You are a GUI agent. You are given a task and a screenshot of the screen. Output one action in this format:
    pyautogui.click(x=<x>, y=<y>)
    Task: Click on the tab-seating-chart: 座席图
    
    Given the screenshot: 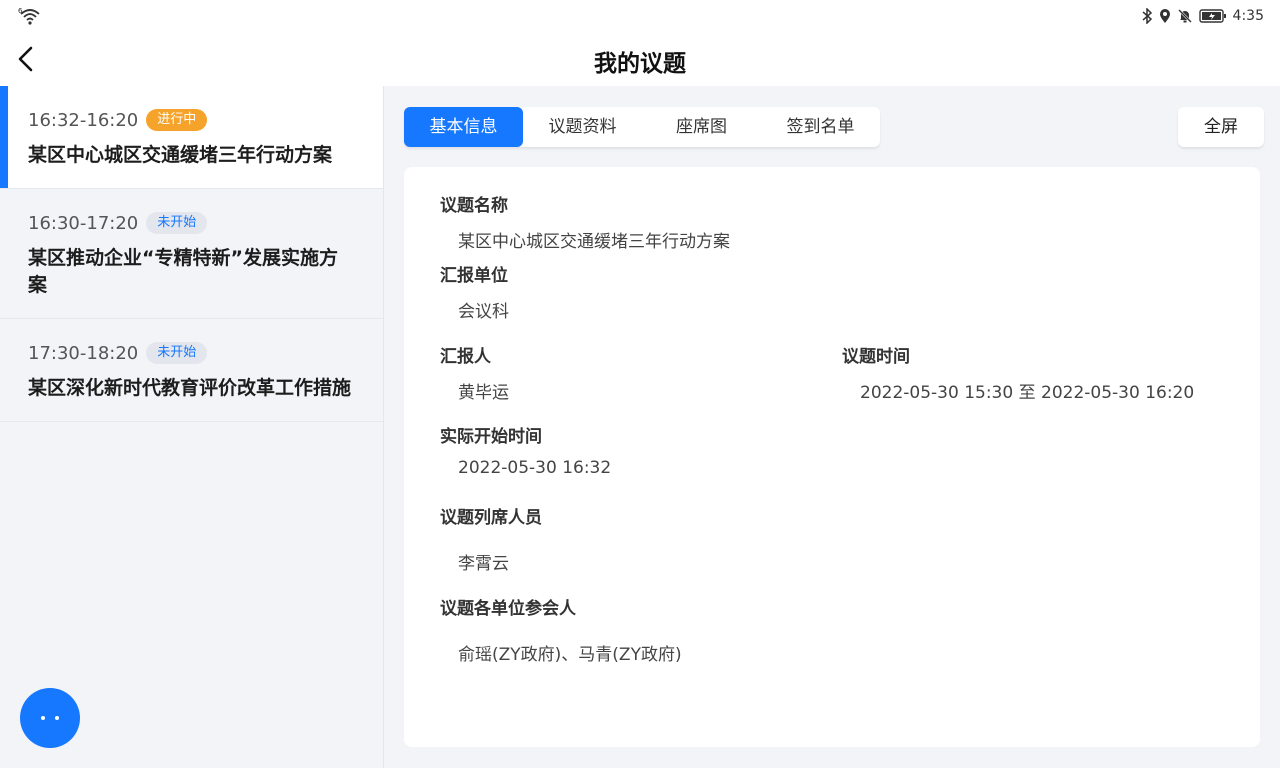 What is the action you would take?
    pyautogui.click(x=701, y=127)
    